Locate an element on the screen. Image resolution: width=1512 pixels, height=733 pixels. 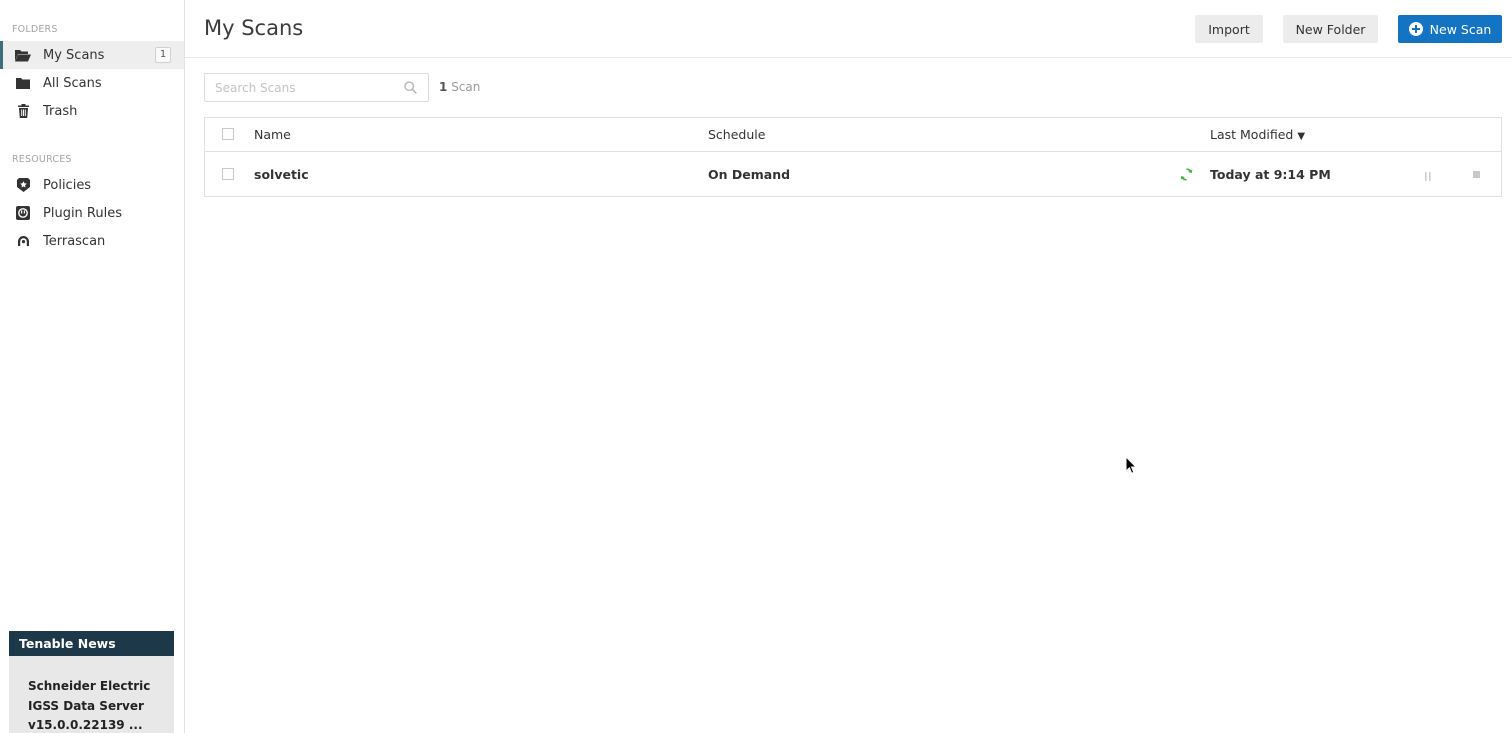
scan-name: solvetic is located at coordinates (281, 174).